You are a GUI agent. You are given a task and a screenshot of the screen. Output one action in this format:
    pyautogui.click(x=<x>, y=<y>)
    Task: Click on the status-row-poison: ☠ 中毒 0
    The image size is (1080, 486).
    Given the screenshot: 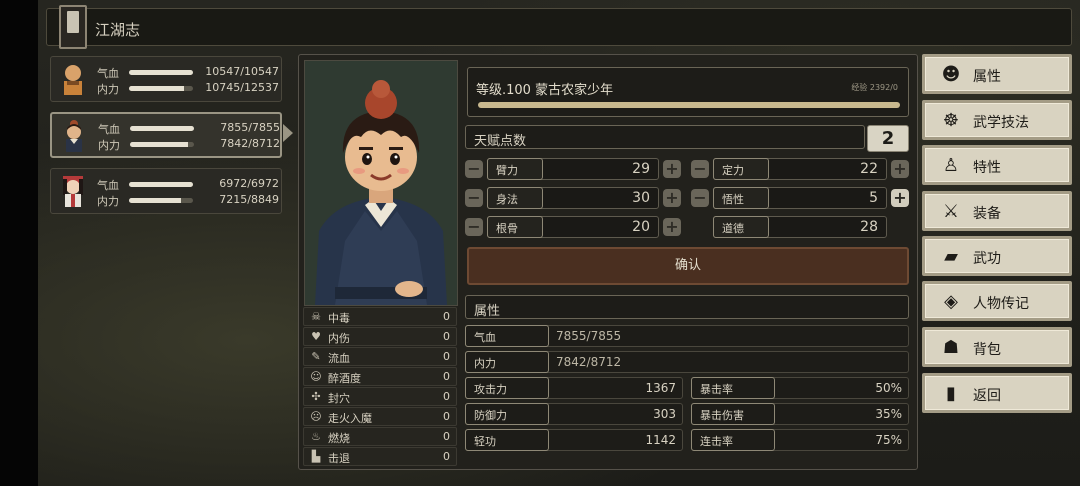 What is the action you would take?
    pyautogui.click(x=380, y=316)
    